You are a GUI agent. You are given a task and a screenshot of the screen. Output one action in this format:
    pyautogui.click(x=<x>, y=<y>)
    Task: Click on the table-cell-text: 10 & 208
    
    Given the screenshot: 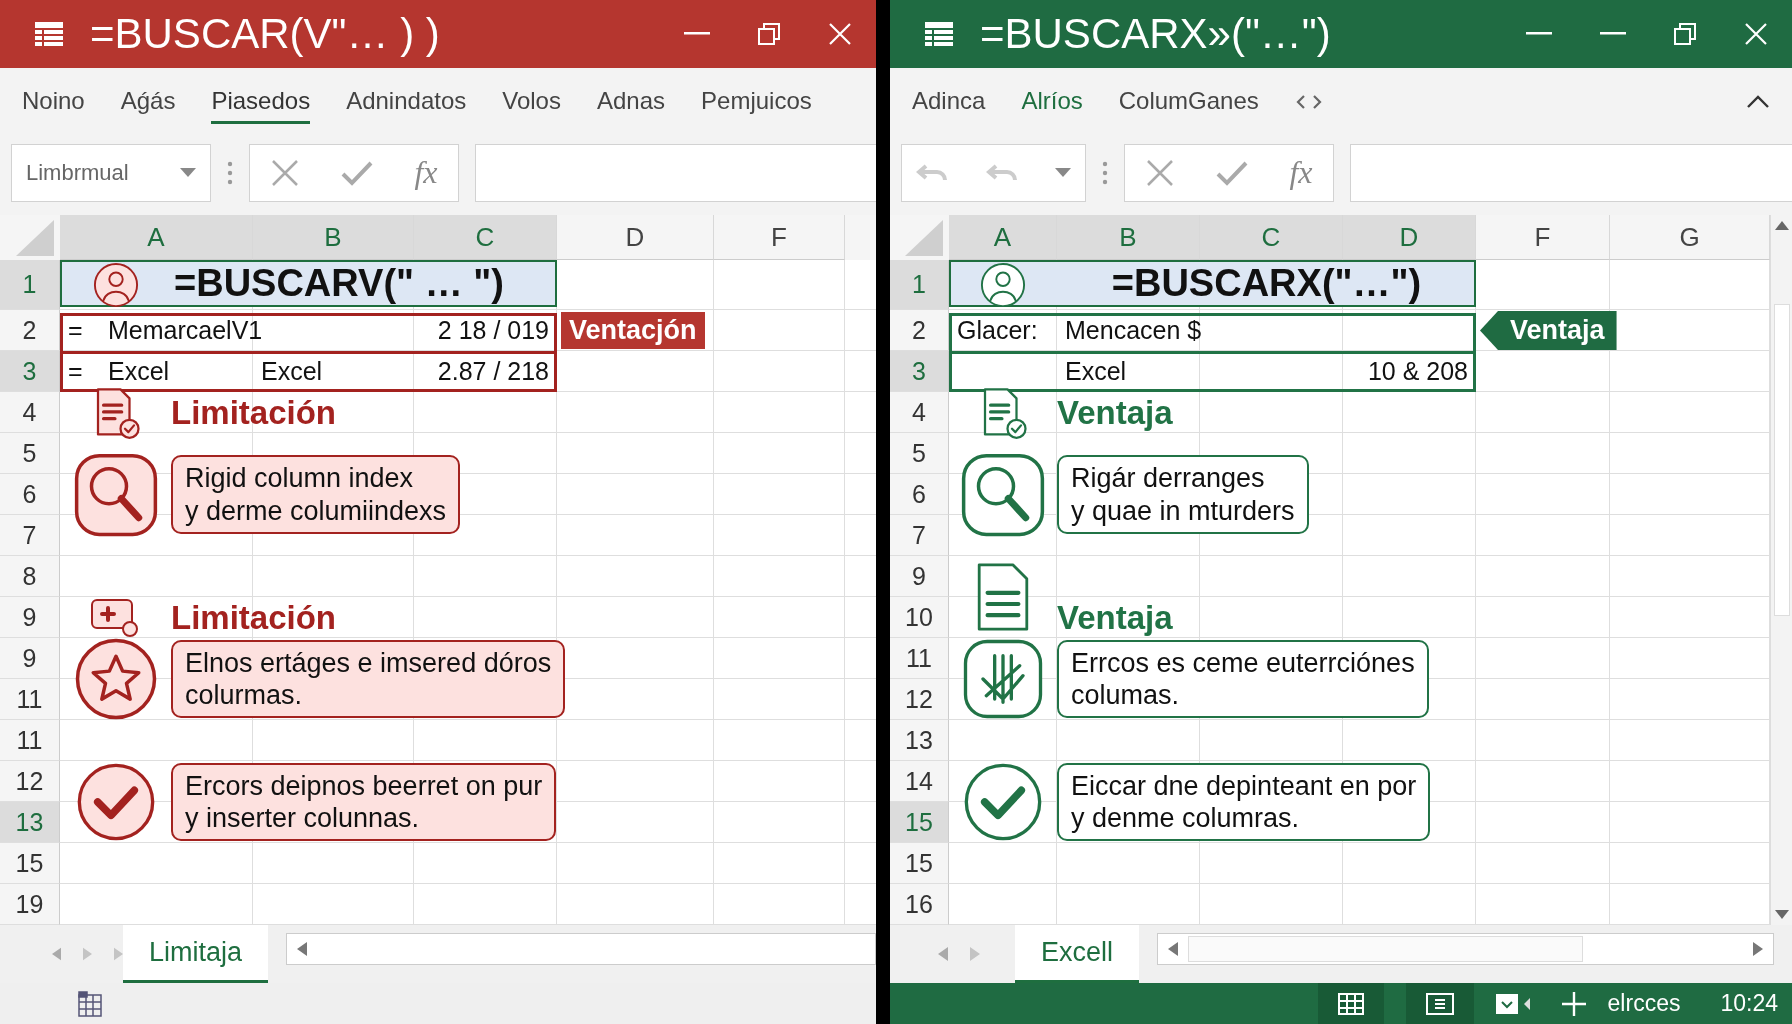 What is the action you would take?
    pyautogui.click(x=1417, y=371)
    